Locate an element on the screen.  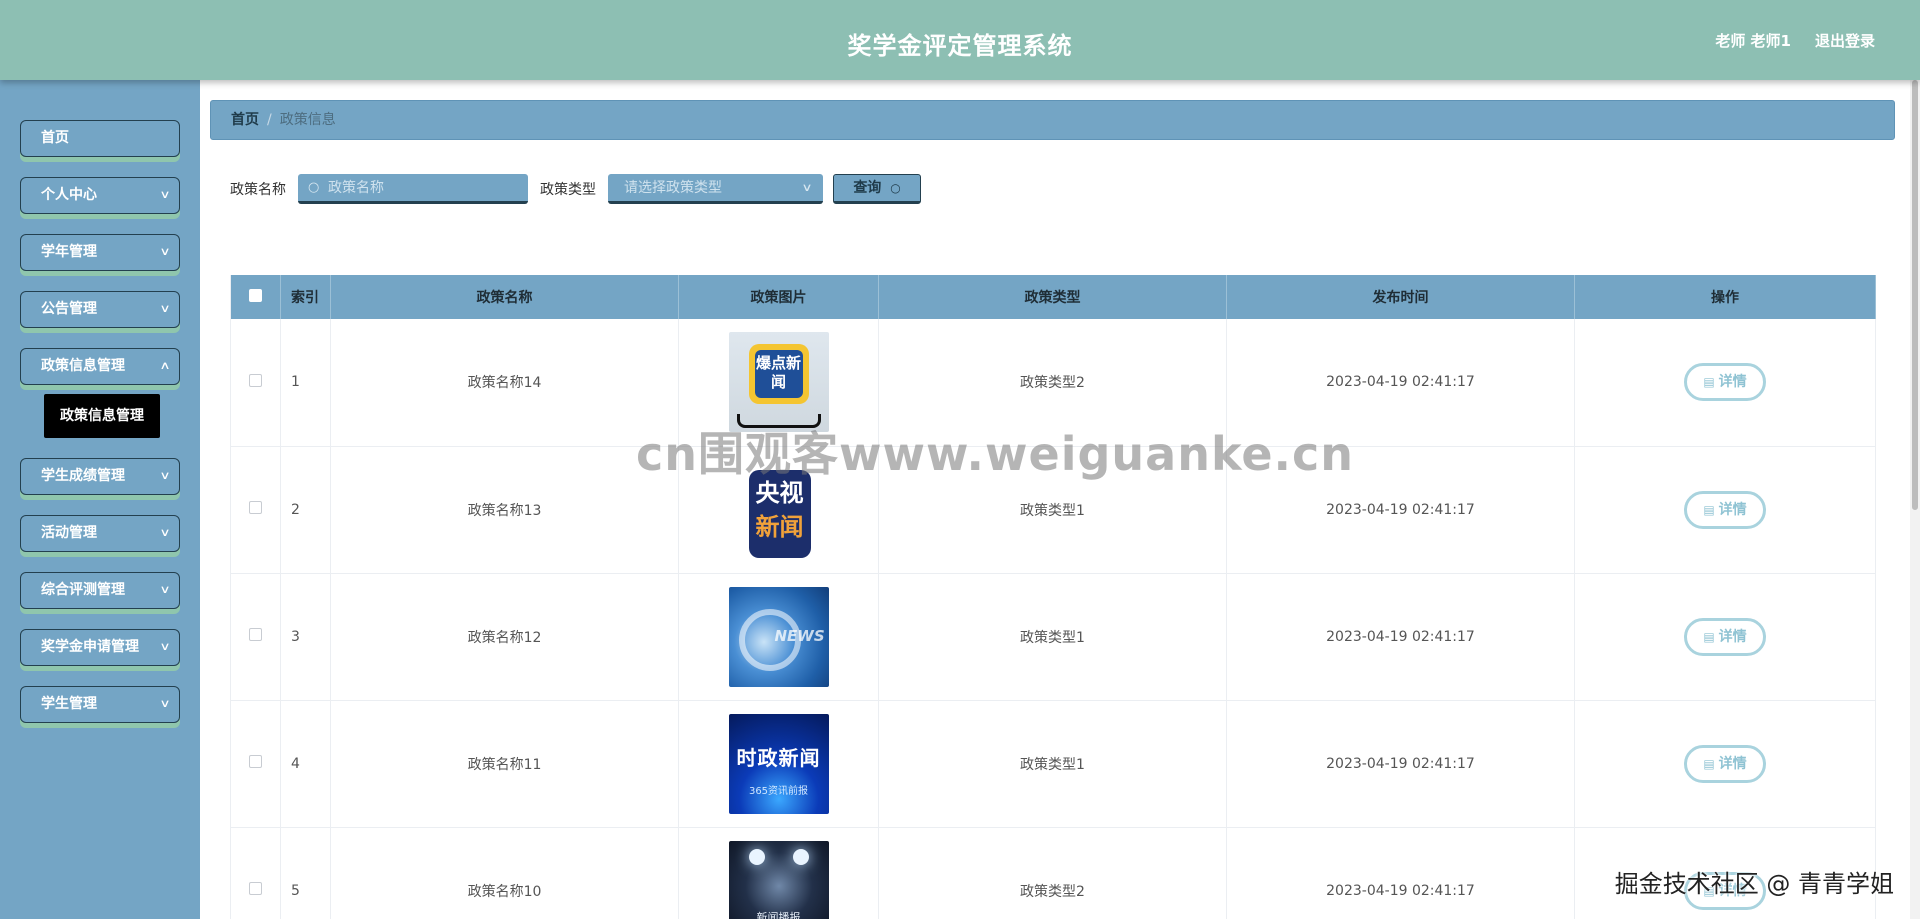
sidebar-item-label: 学生成绩管理 is located at coordinates (83, 476).